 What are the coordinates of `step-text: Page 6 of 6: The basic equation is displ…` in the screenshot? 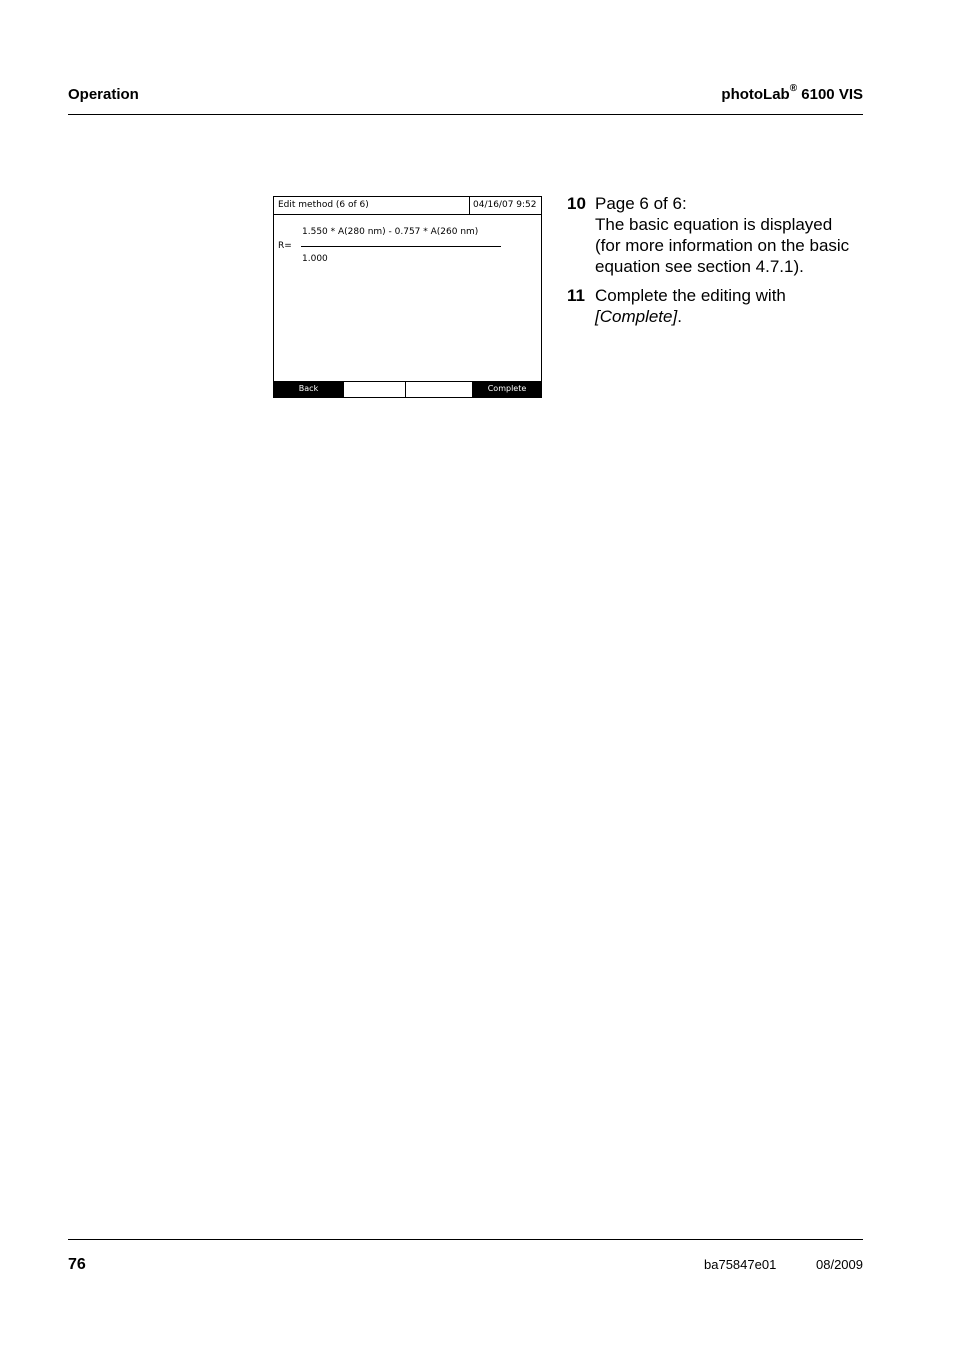 It's located at (730, 235).